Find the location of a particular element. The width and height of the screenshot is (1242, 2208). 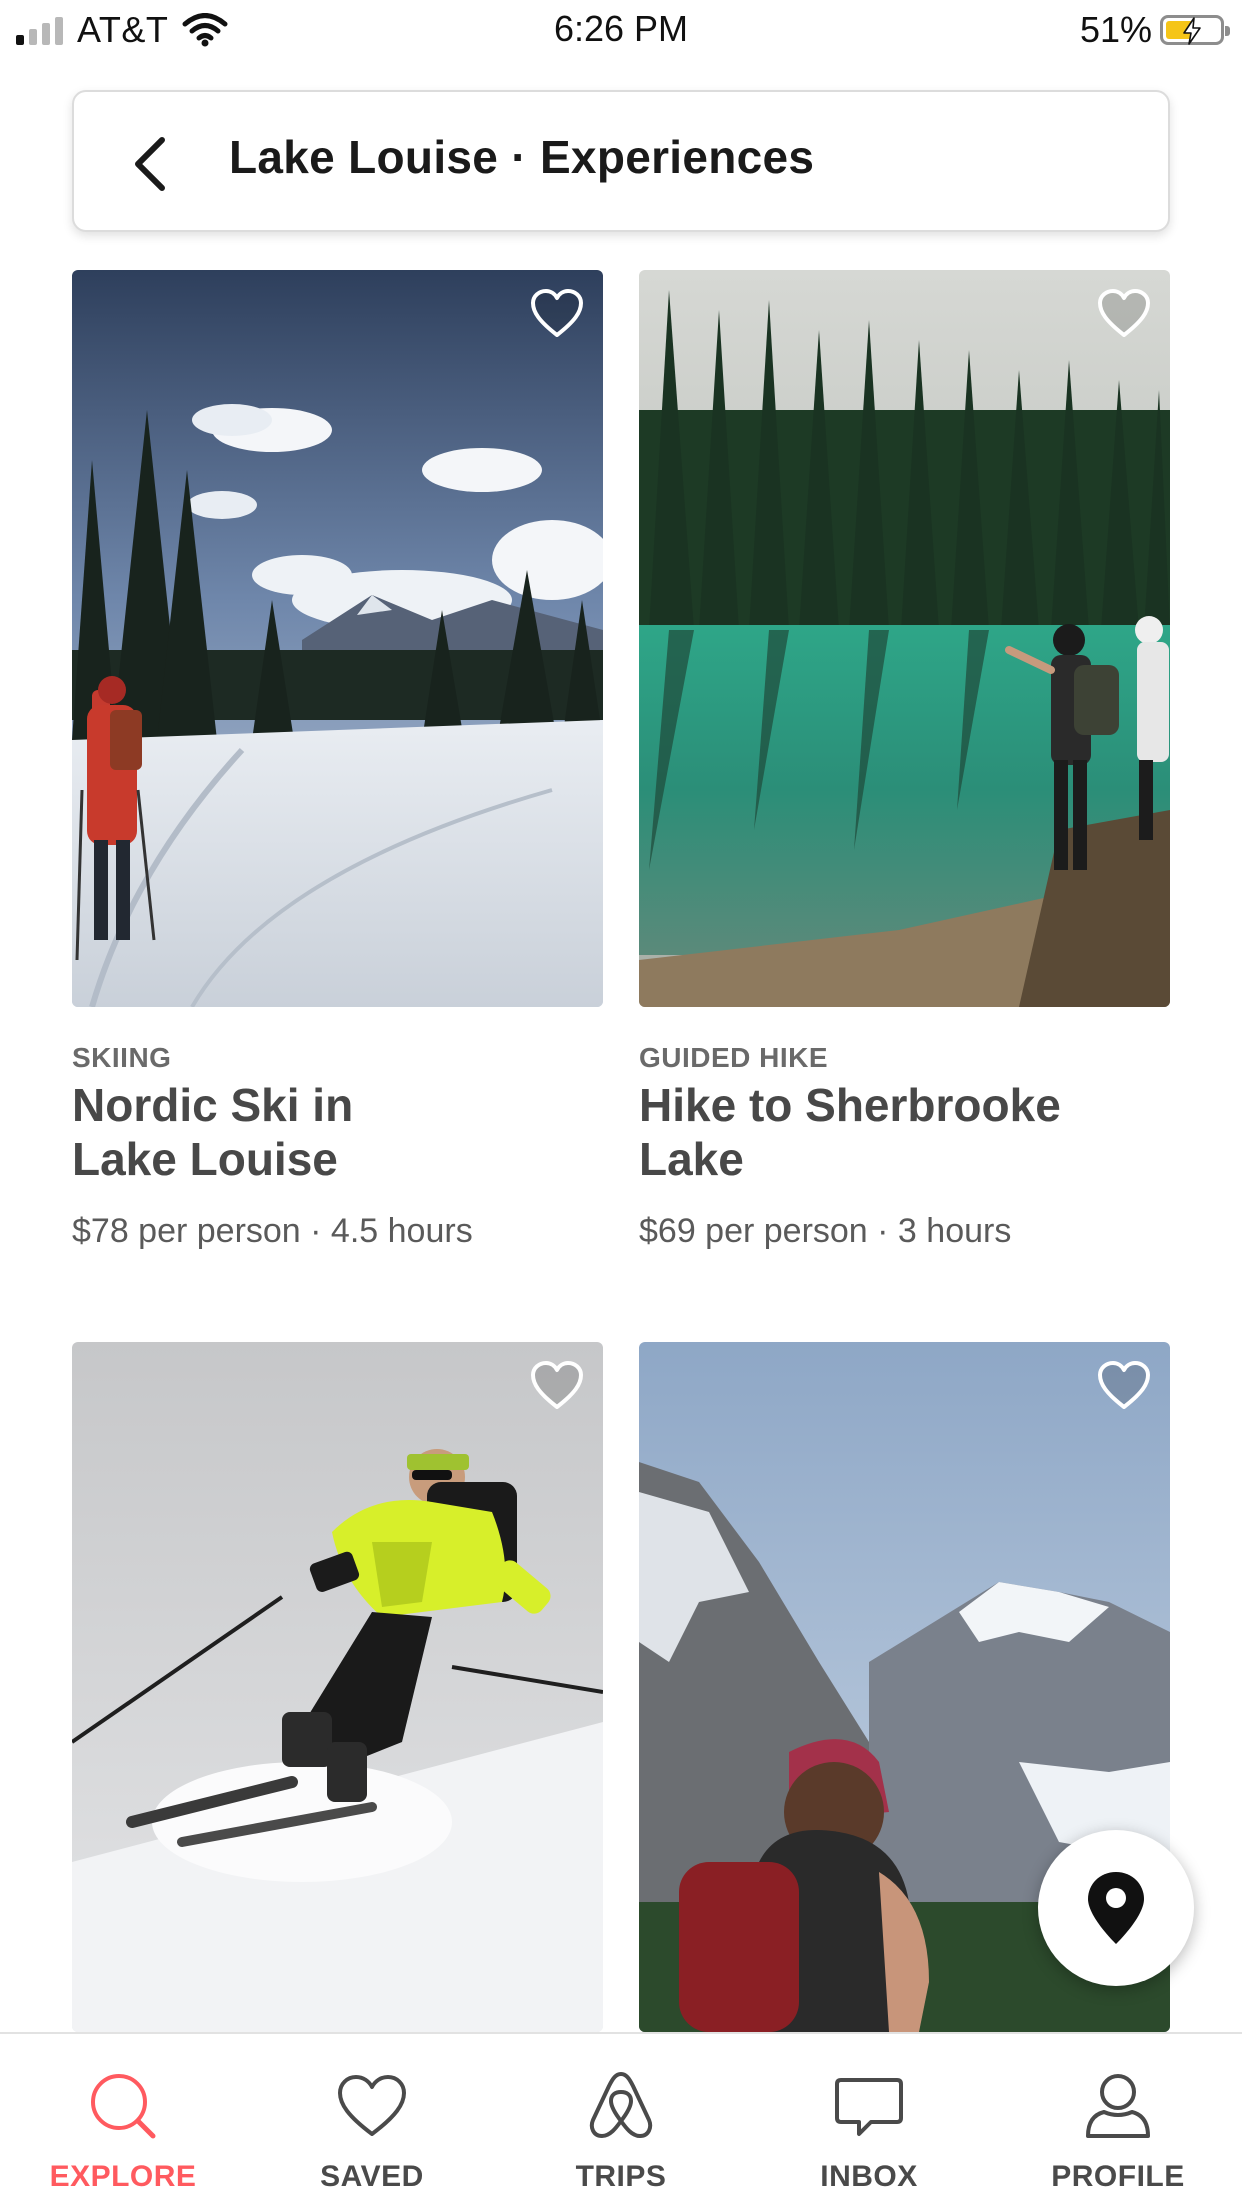

experience-price-duration: $78 per person · 4.5 hours is located at coordinates (272, 1231).